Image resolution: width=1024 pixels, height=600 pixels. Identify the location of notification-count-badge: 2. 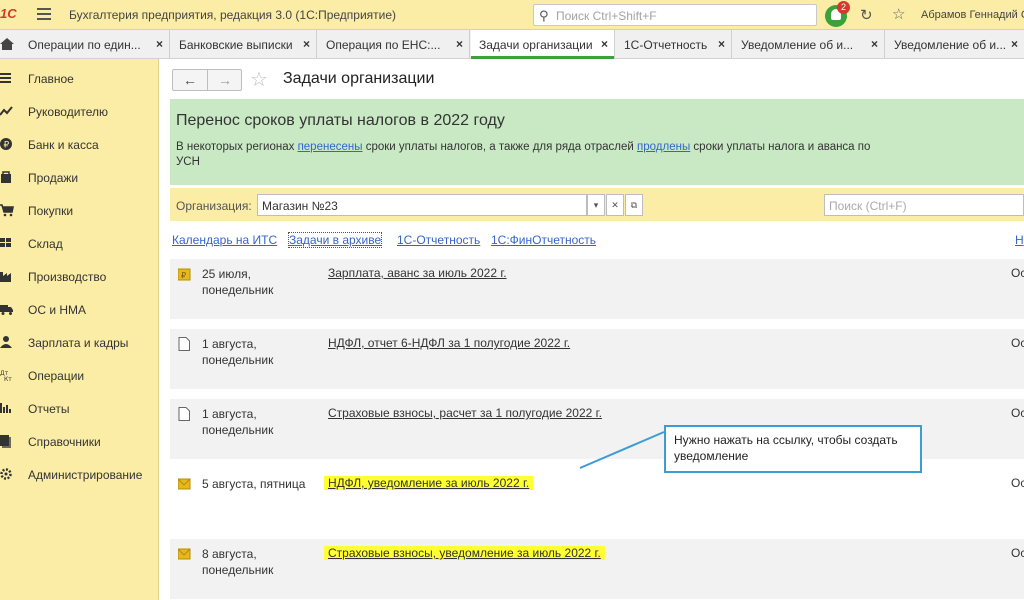
(843, 7).